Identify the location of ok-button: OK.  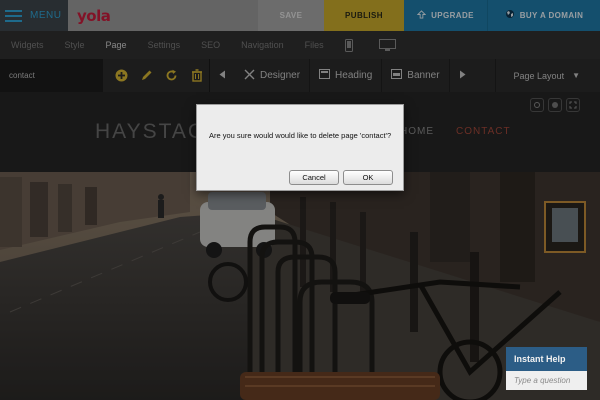
(368, 177).